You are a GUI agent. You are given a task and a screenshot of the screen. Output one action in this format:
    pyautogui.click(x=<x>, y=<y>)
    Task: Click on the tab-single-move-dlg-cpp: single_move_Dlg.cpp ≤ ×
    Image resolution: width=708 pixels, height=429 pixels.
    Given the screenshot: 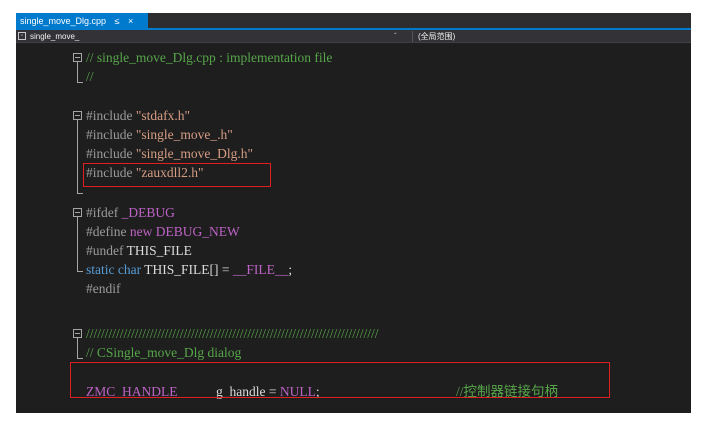 What is the action you would take?
    pyautogui.click(x=82, y=21)
    